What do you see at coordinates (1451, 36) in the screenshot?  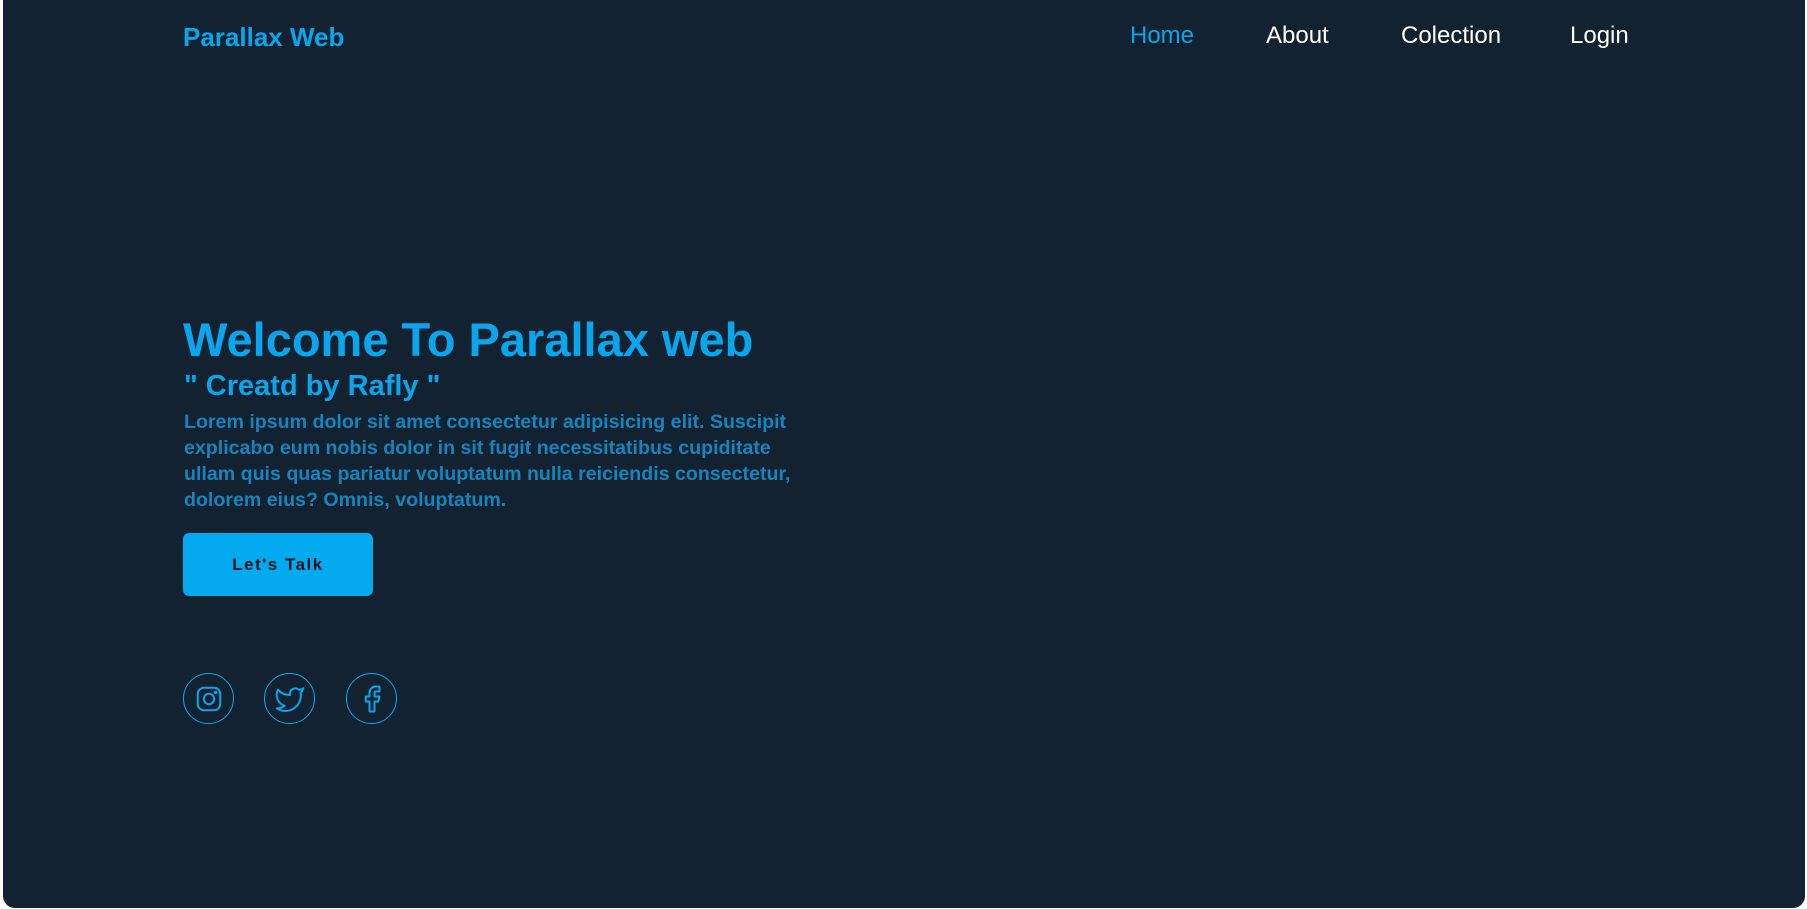 I see `nav-colection-link: Colection` at bounding box center [1451, 36].